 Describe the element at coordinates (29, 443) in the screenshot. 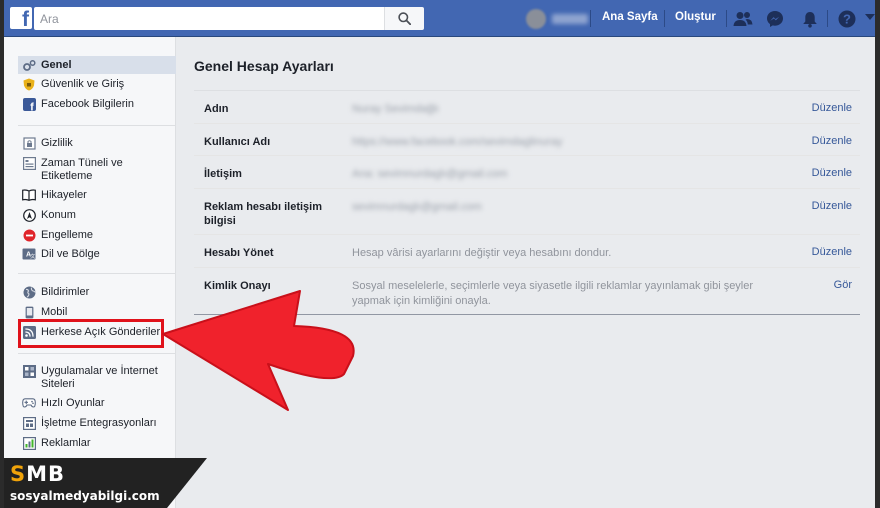

I see `ads-icon` at that location.